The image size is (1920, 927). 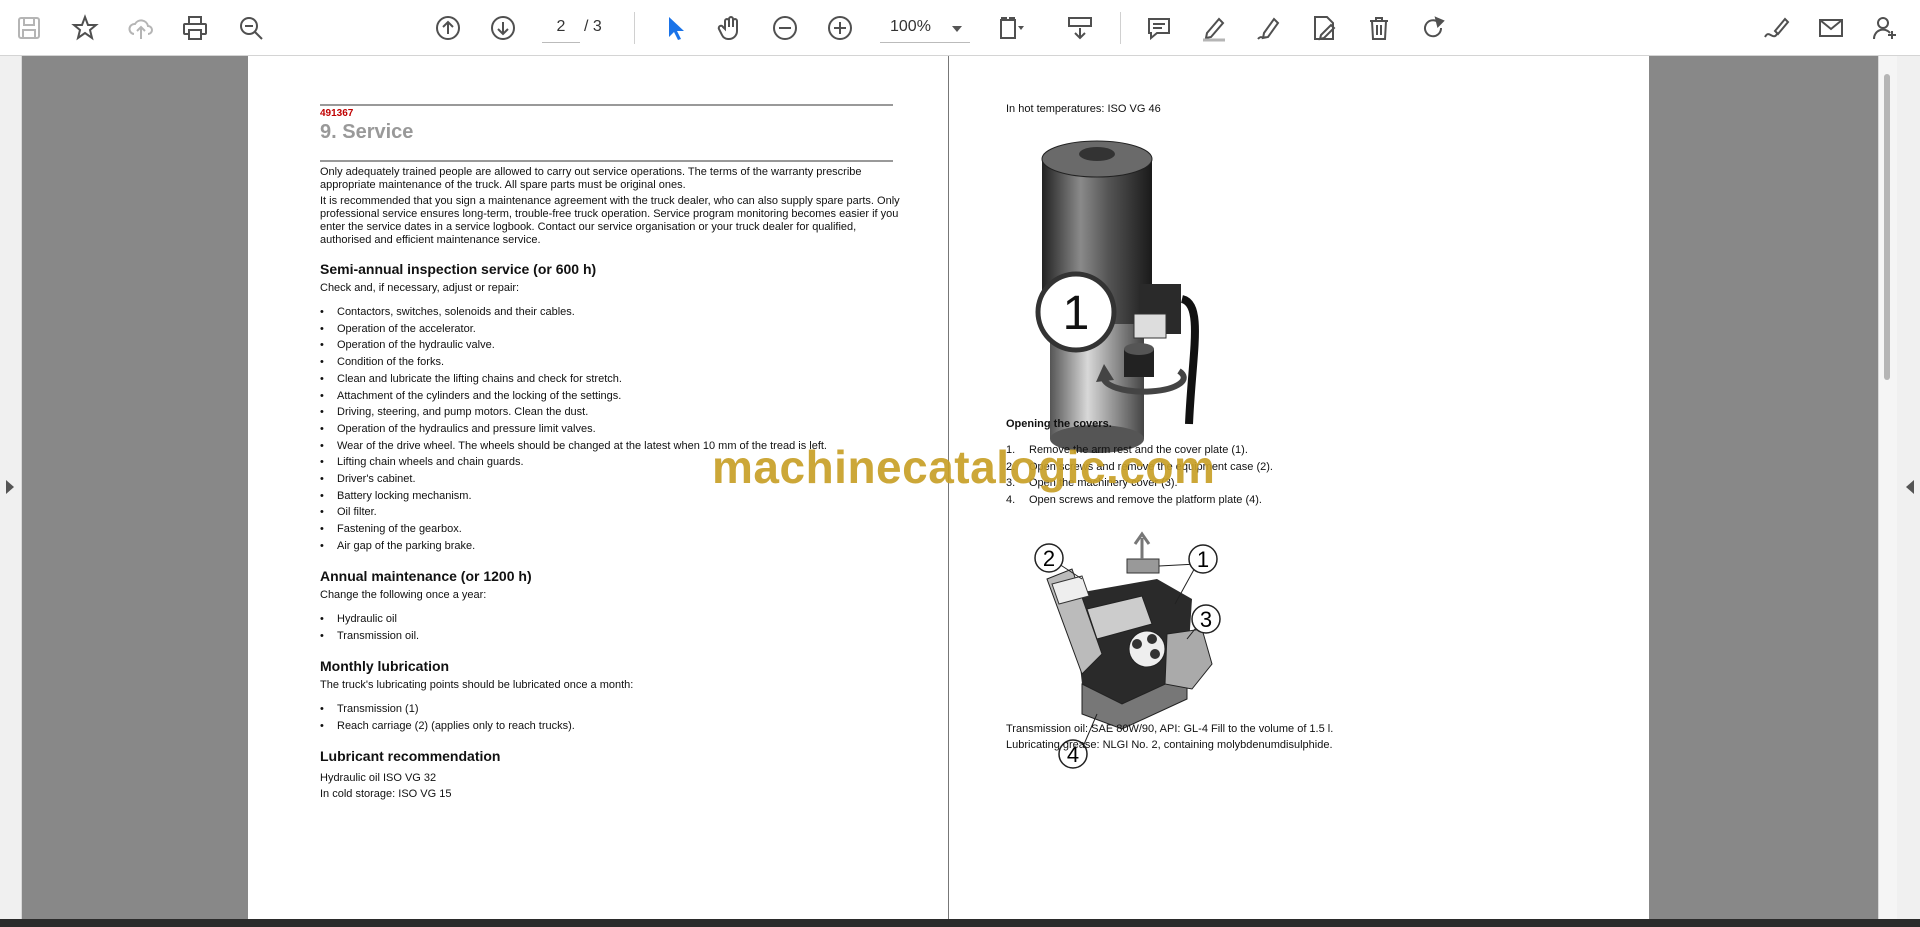 What do you see at coordinates (610, 619) in the screenshot?
I see `list-item: Hydraulic oil` at bounding box center [610, 619].